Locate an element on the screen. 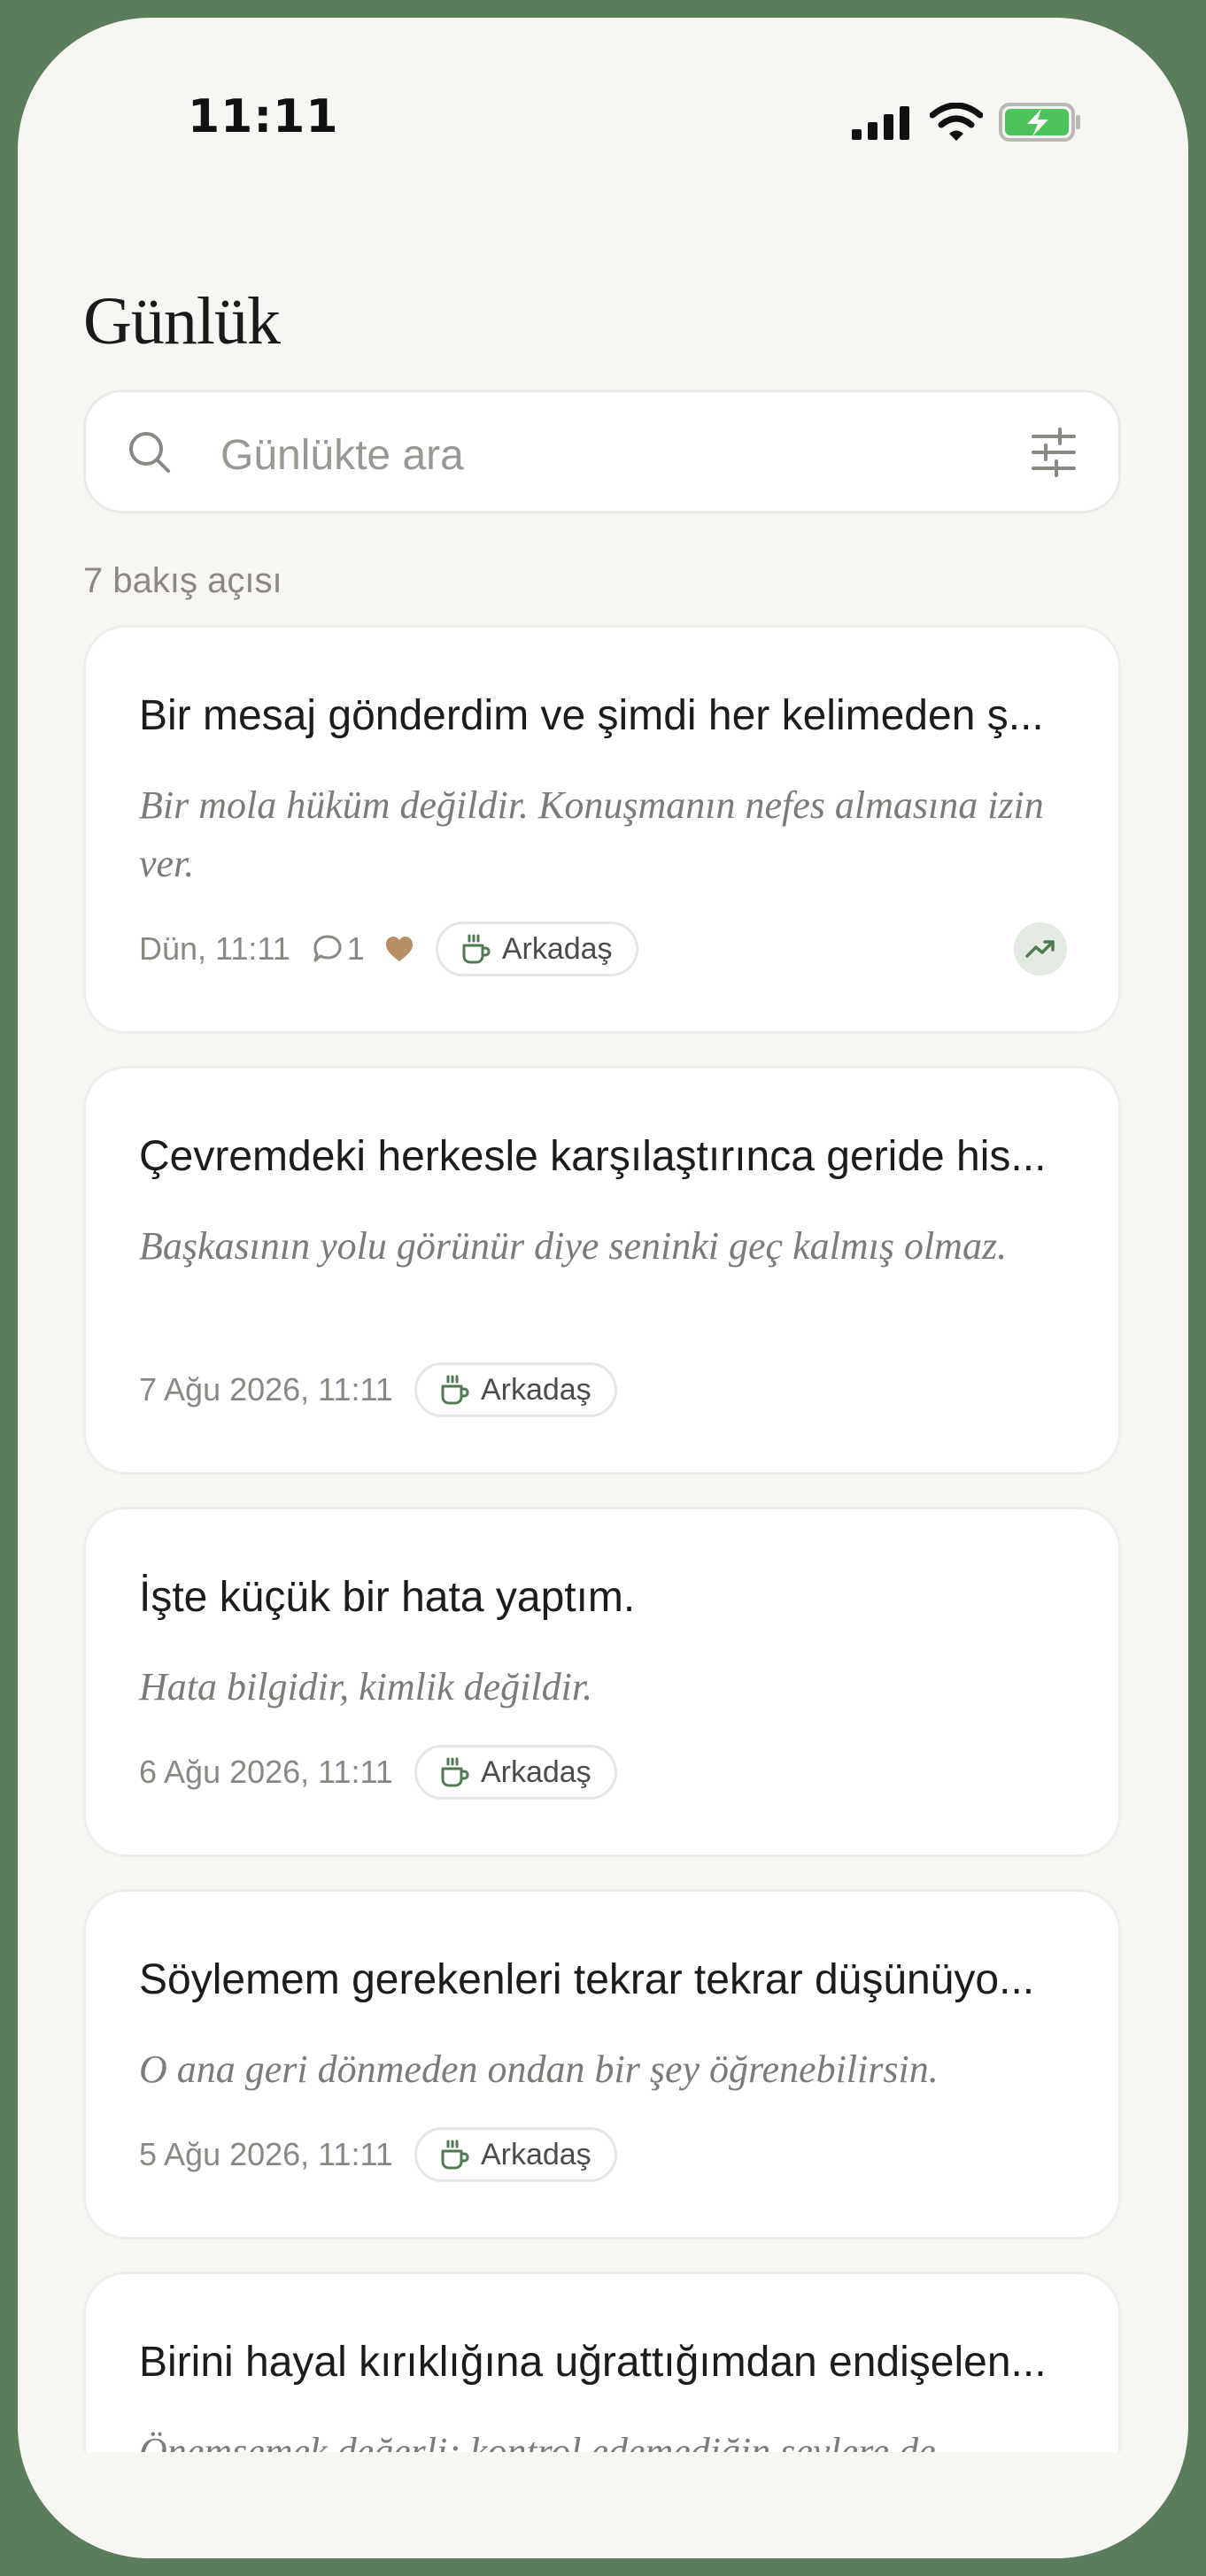  comment-icon is located at coordinates (328, 948).